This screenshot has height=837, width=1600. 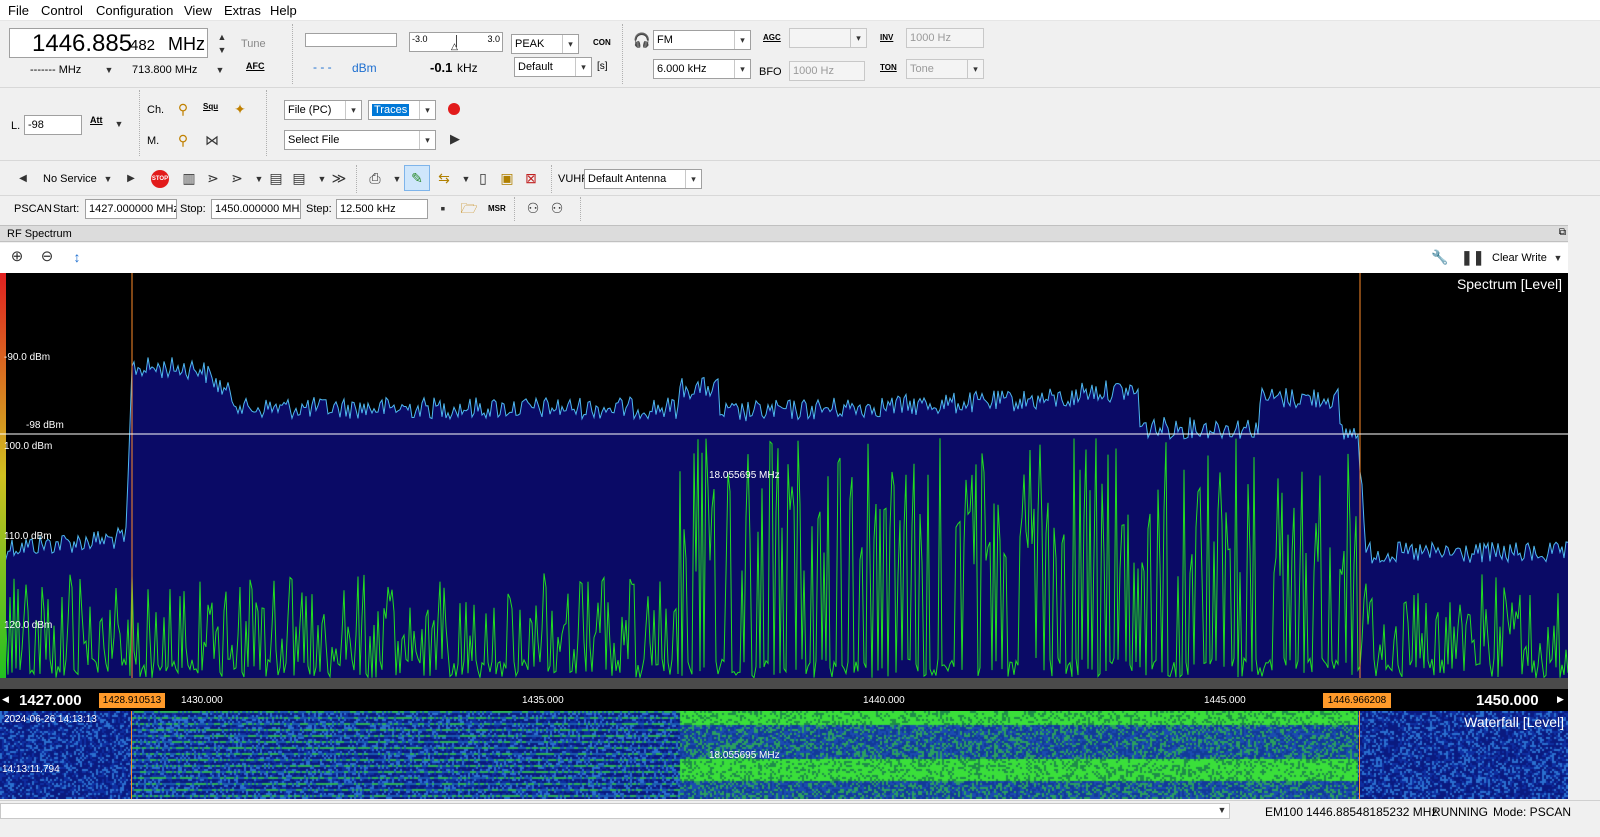 What do you see at coordinates (242, 10) in the screenshot?
I see `menu-extras: Extras` at bounding box center [242, 10].